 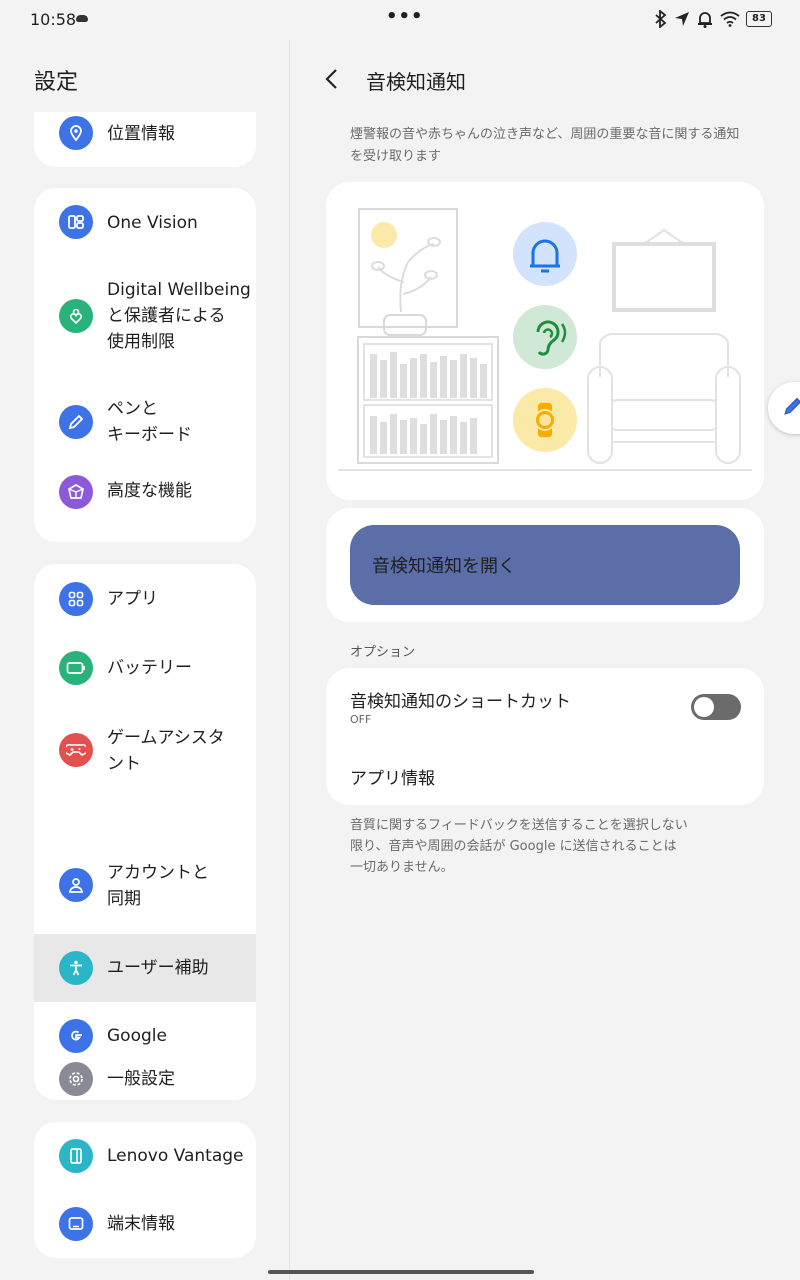 What do you see at coordinates (76, 1036) in the screenshot?
I see `google-icon` at bounding box center [76, 1036].